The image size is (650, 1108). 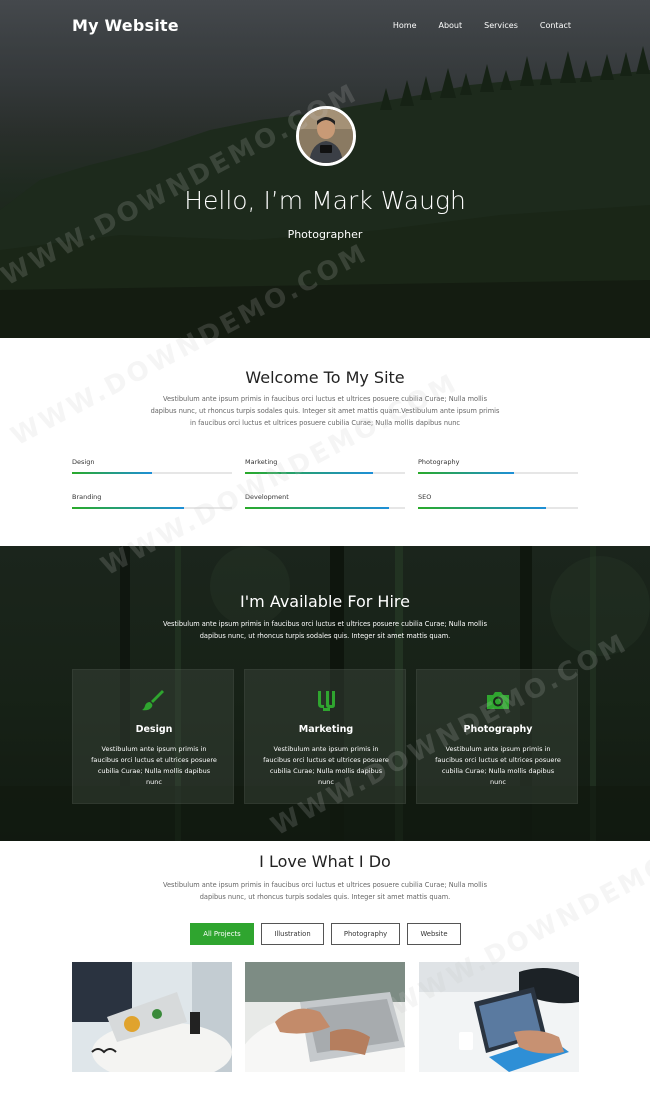 What do you see at coordinates (267, 497) in the screenshot?
I see `skill-label: Development` at bounding box center [267, 497].